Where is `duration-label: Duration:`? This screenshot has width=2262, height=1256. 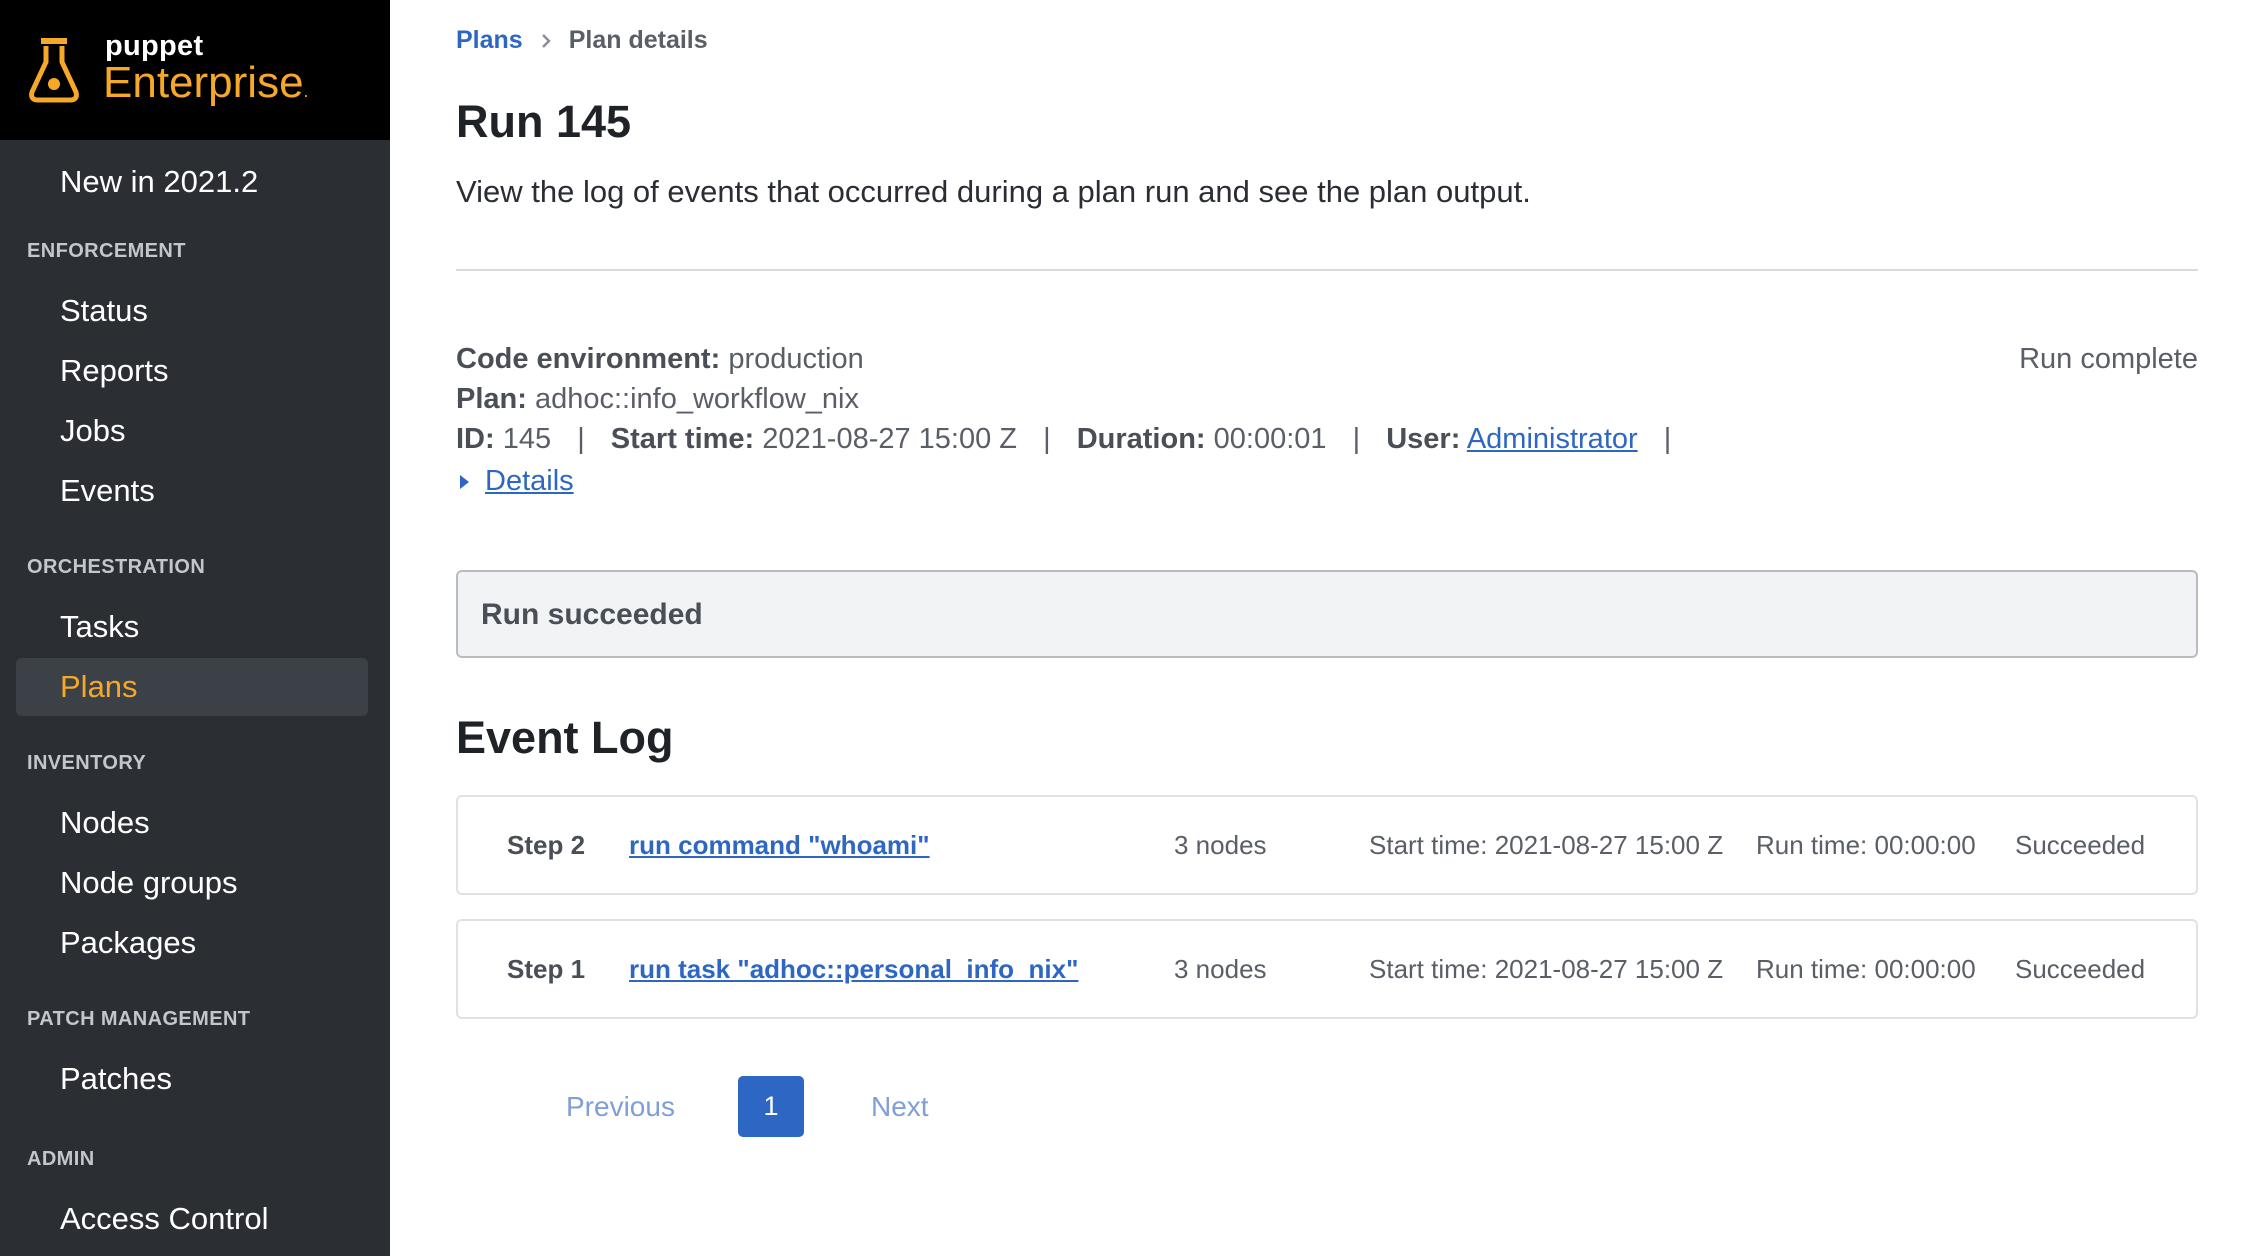
duration-label: Duration: is located at coordinates (1141, 439).